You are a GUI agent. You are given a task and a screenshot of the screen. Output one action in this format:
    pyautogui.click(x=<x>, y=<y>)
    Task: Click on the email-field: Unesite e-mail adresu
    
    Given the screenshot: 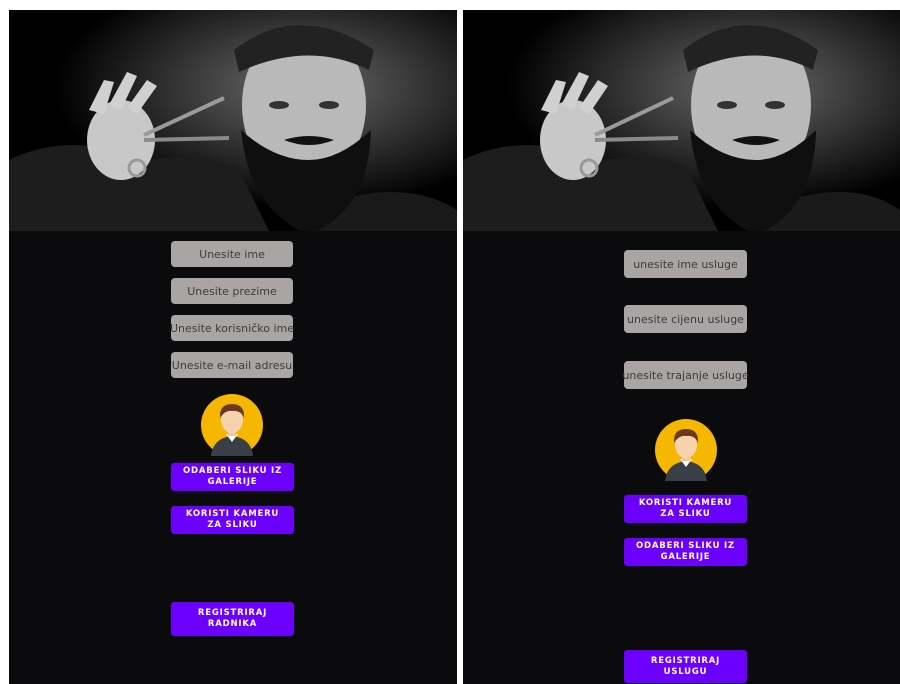 What is the action you would take?
    pyautogui.click(x=232, y=365)
    